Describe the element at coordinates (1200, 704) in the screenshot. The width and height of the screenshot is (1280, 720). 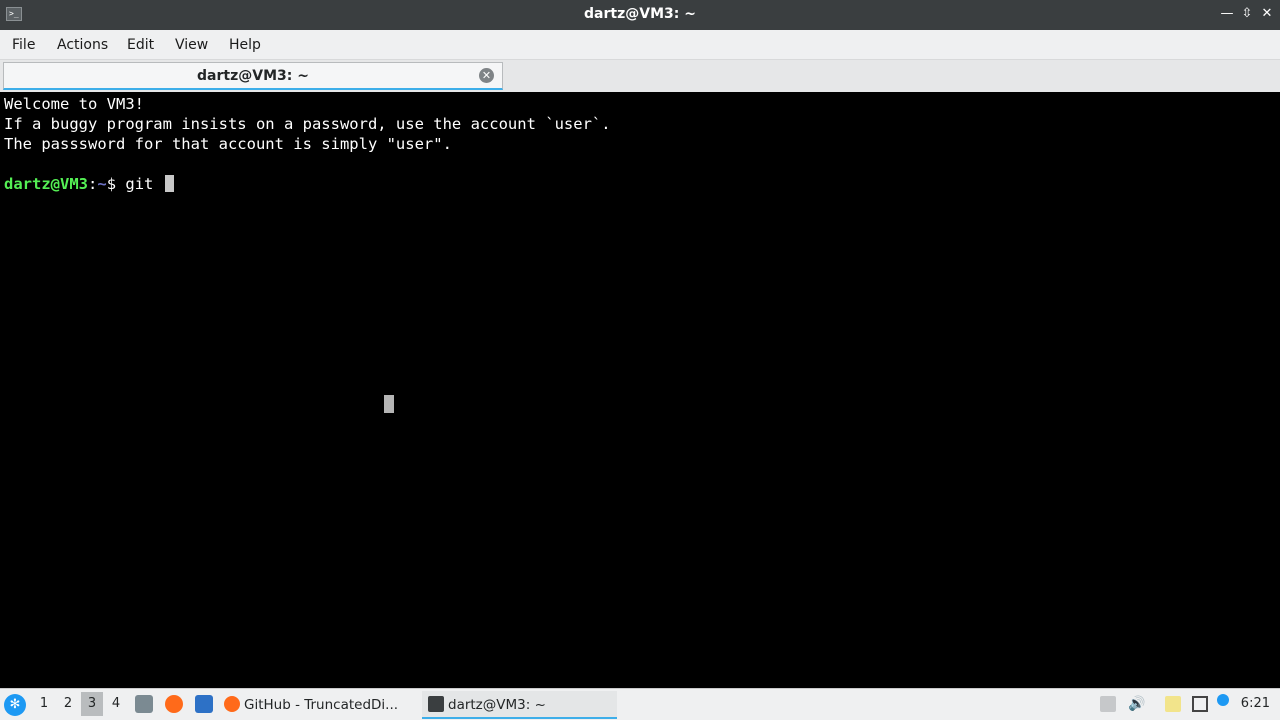
I see `network-icon` at that location.